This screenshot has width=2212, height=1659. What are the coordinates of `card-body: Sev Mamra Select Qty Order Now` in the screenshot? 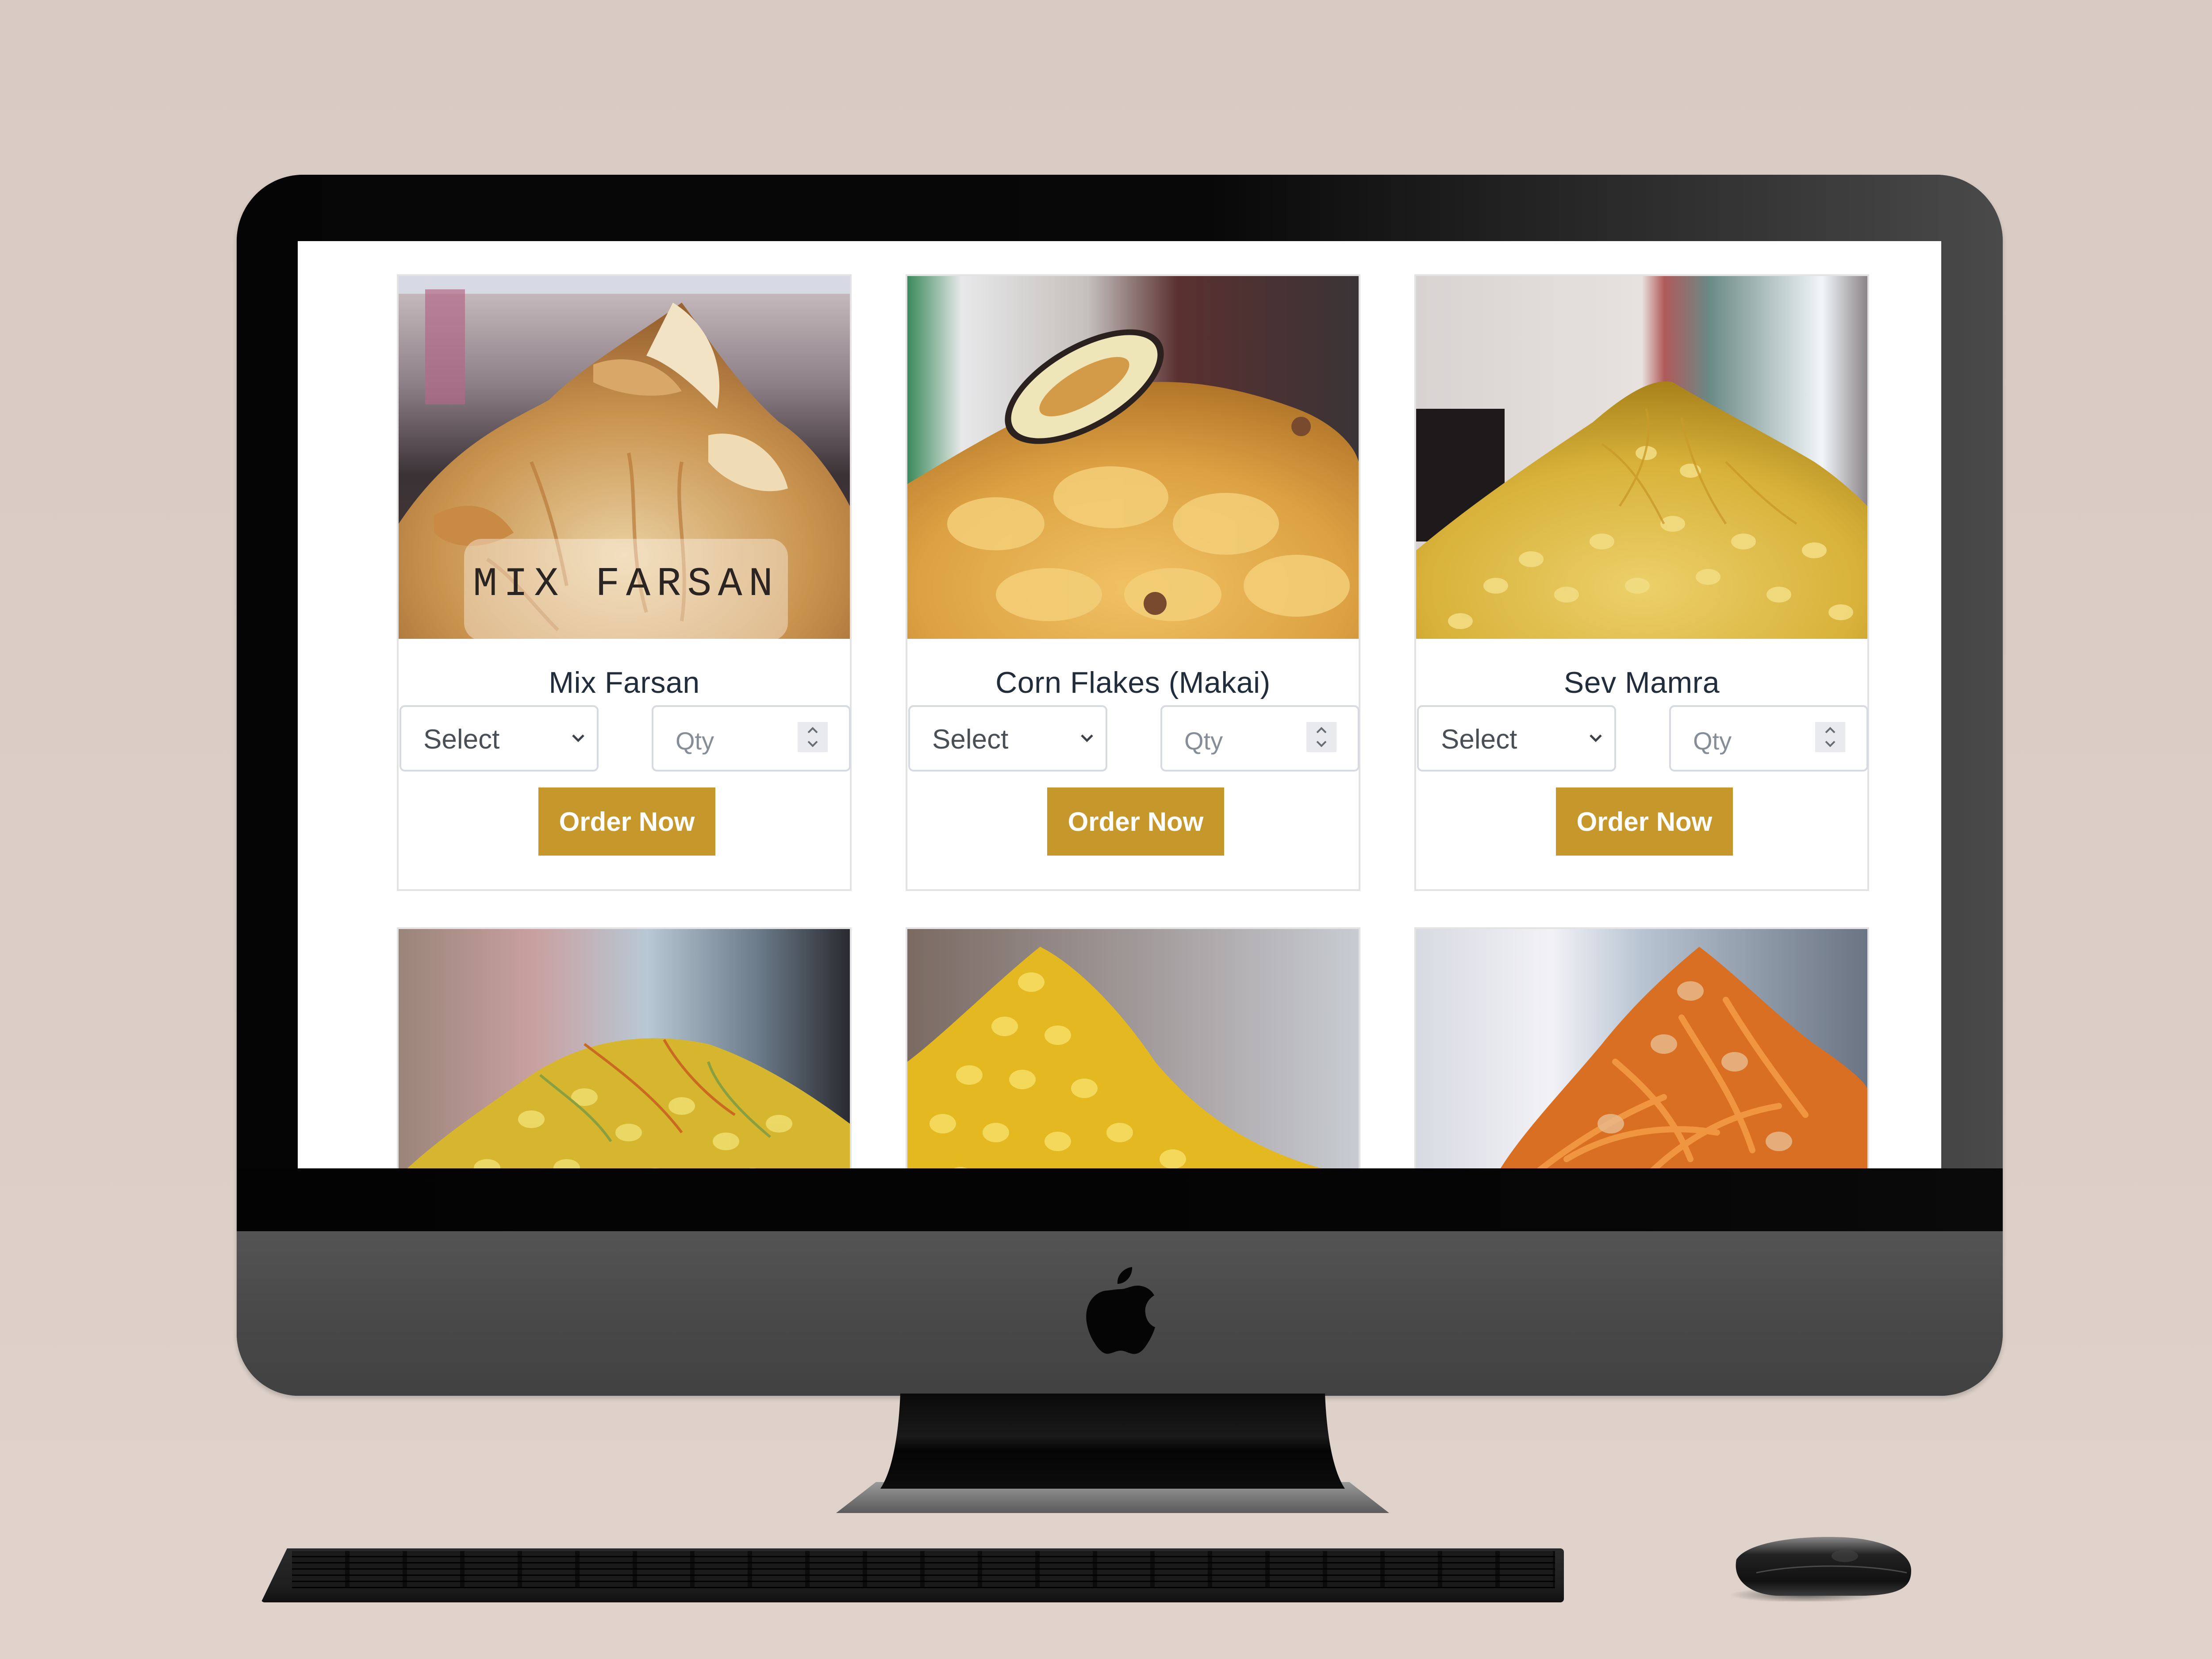 It's located at (1642, 764).